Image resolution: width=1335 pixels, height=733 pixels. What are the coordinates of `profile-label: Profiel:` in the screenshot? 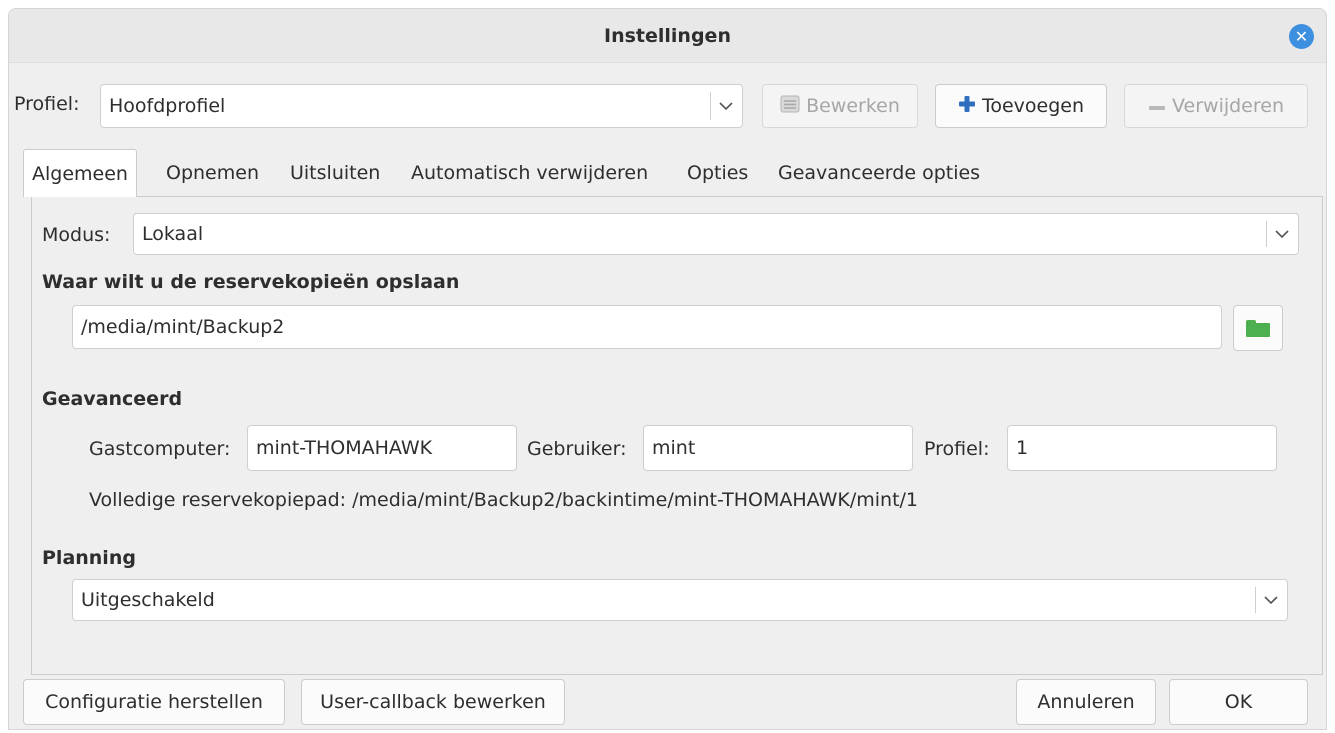 It's located at (47, 104).